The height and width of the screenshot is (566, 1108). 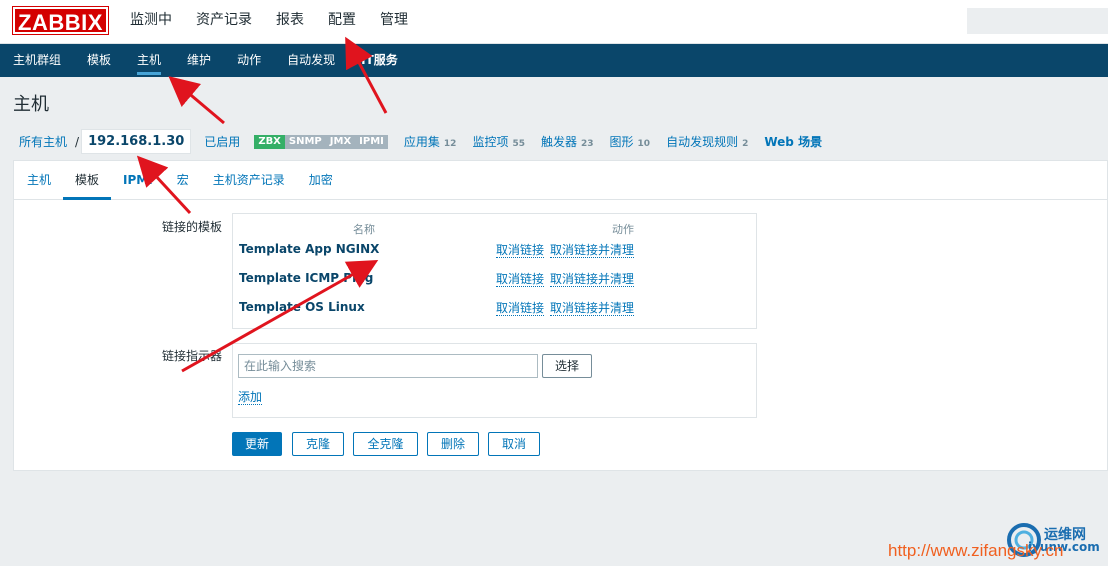 What do you see at coordinates (623, 229) in the screenshot?
I see `col-action-header: 动作` at bounding box center [623, 229].